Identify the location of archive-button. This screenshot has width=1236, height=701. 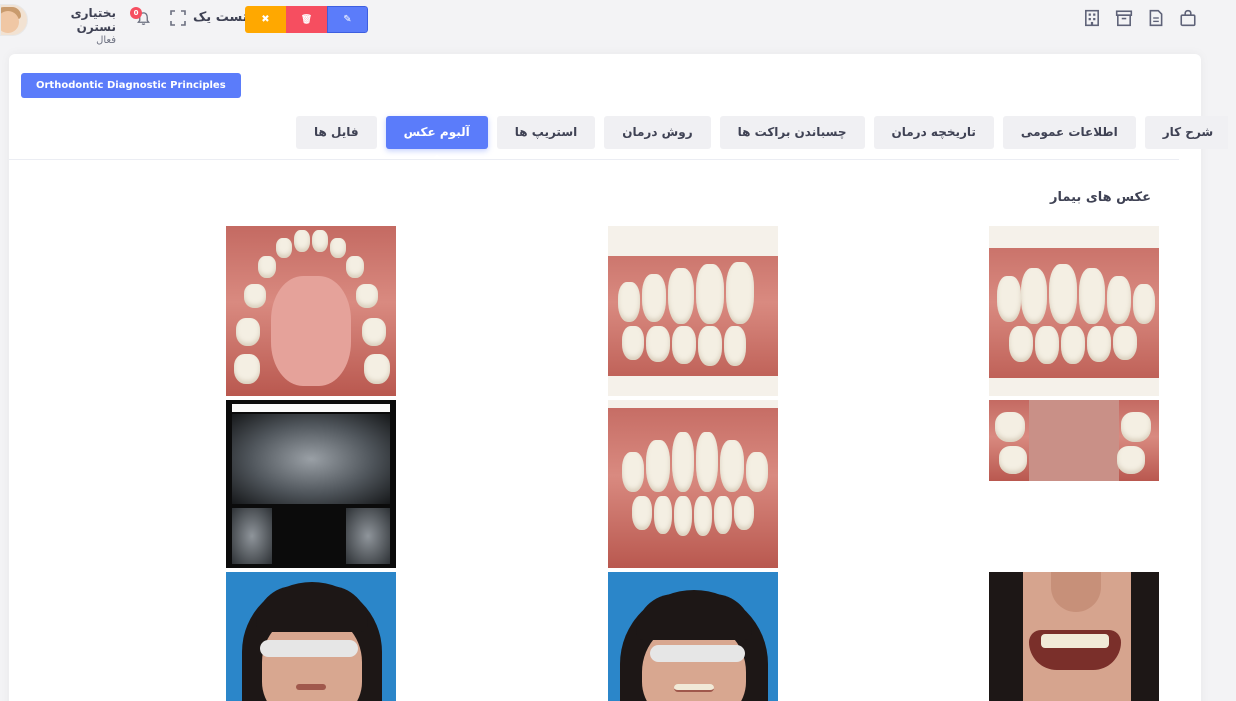
(1124, 18).